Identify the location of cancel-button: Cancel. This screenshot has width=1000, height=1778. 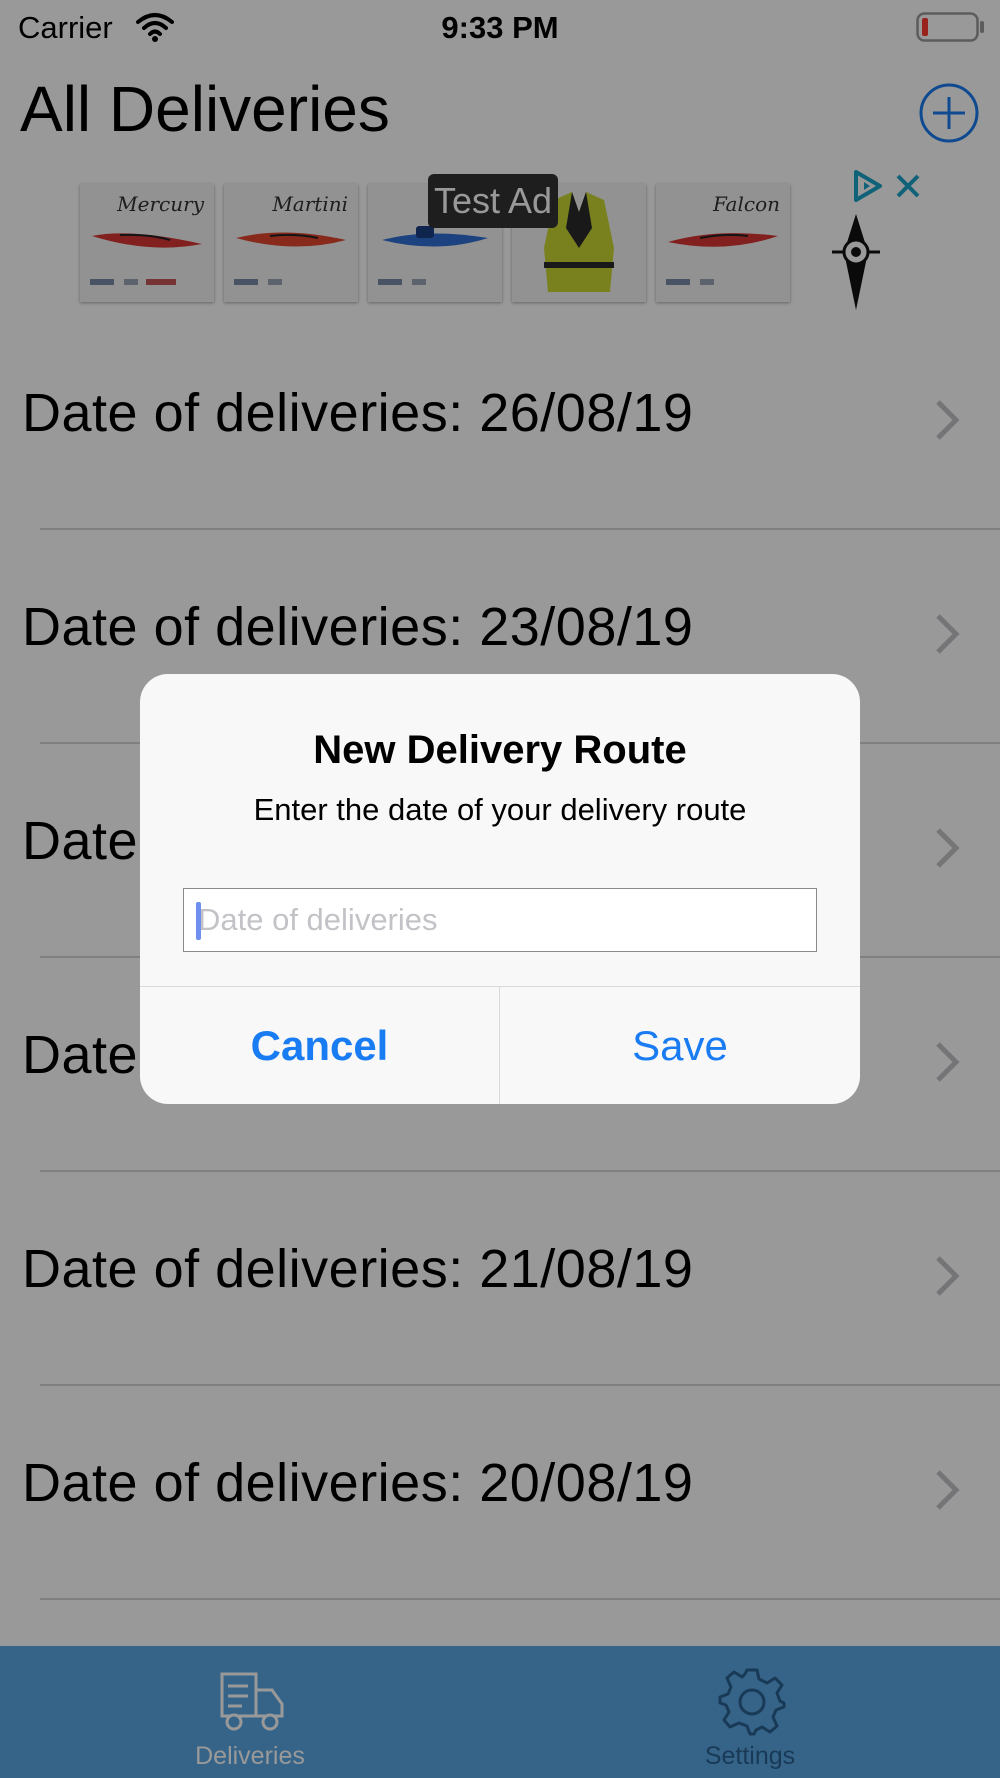
(320, 1045).